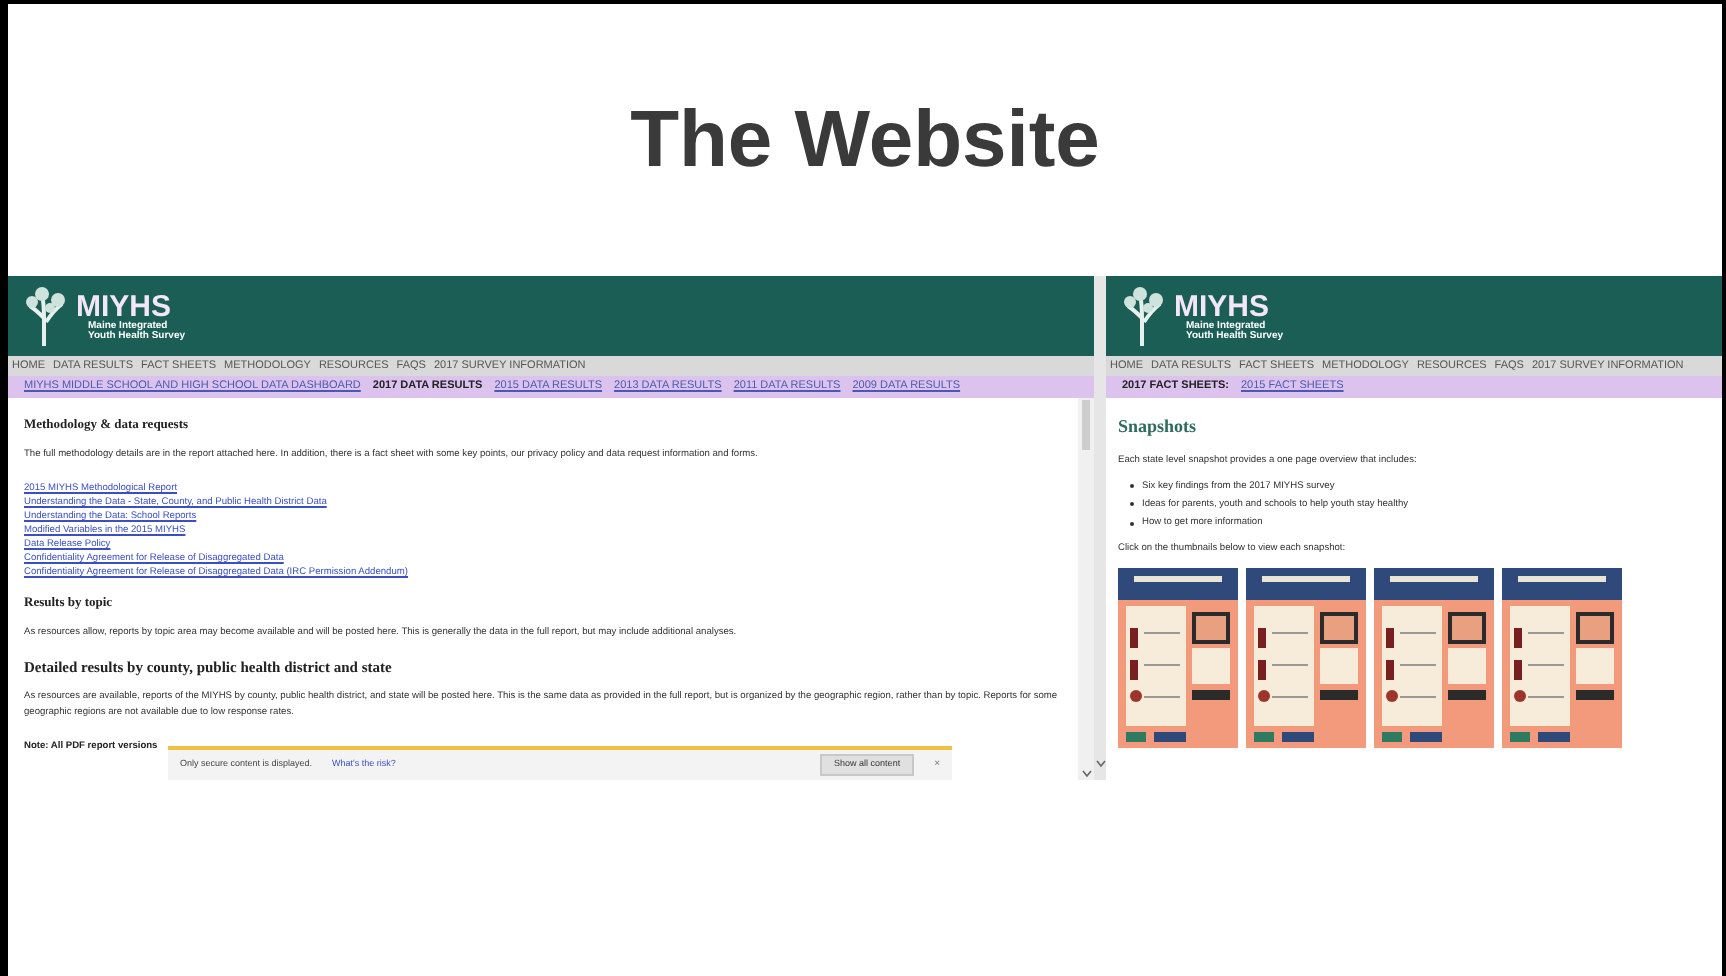  I want to click on page-heading: Snapshots, so click(1158, 427).